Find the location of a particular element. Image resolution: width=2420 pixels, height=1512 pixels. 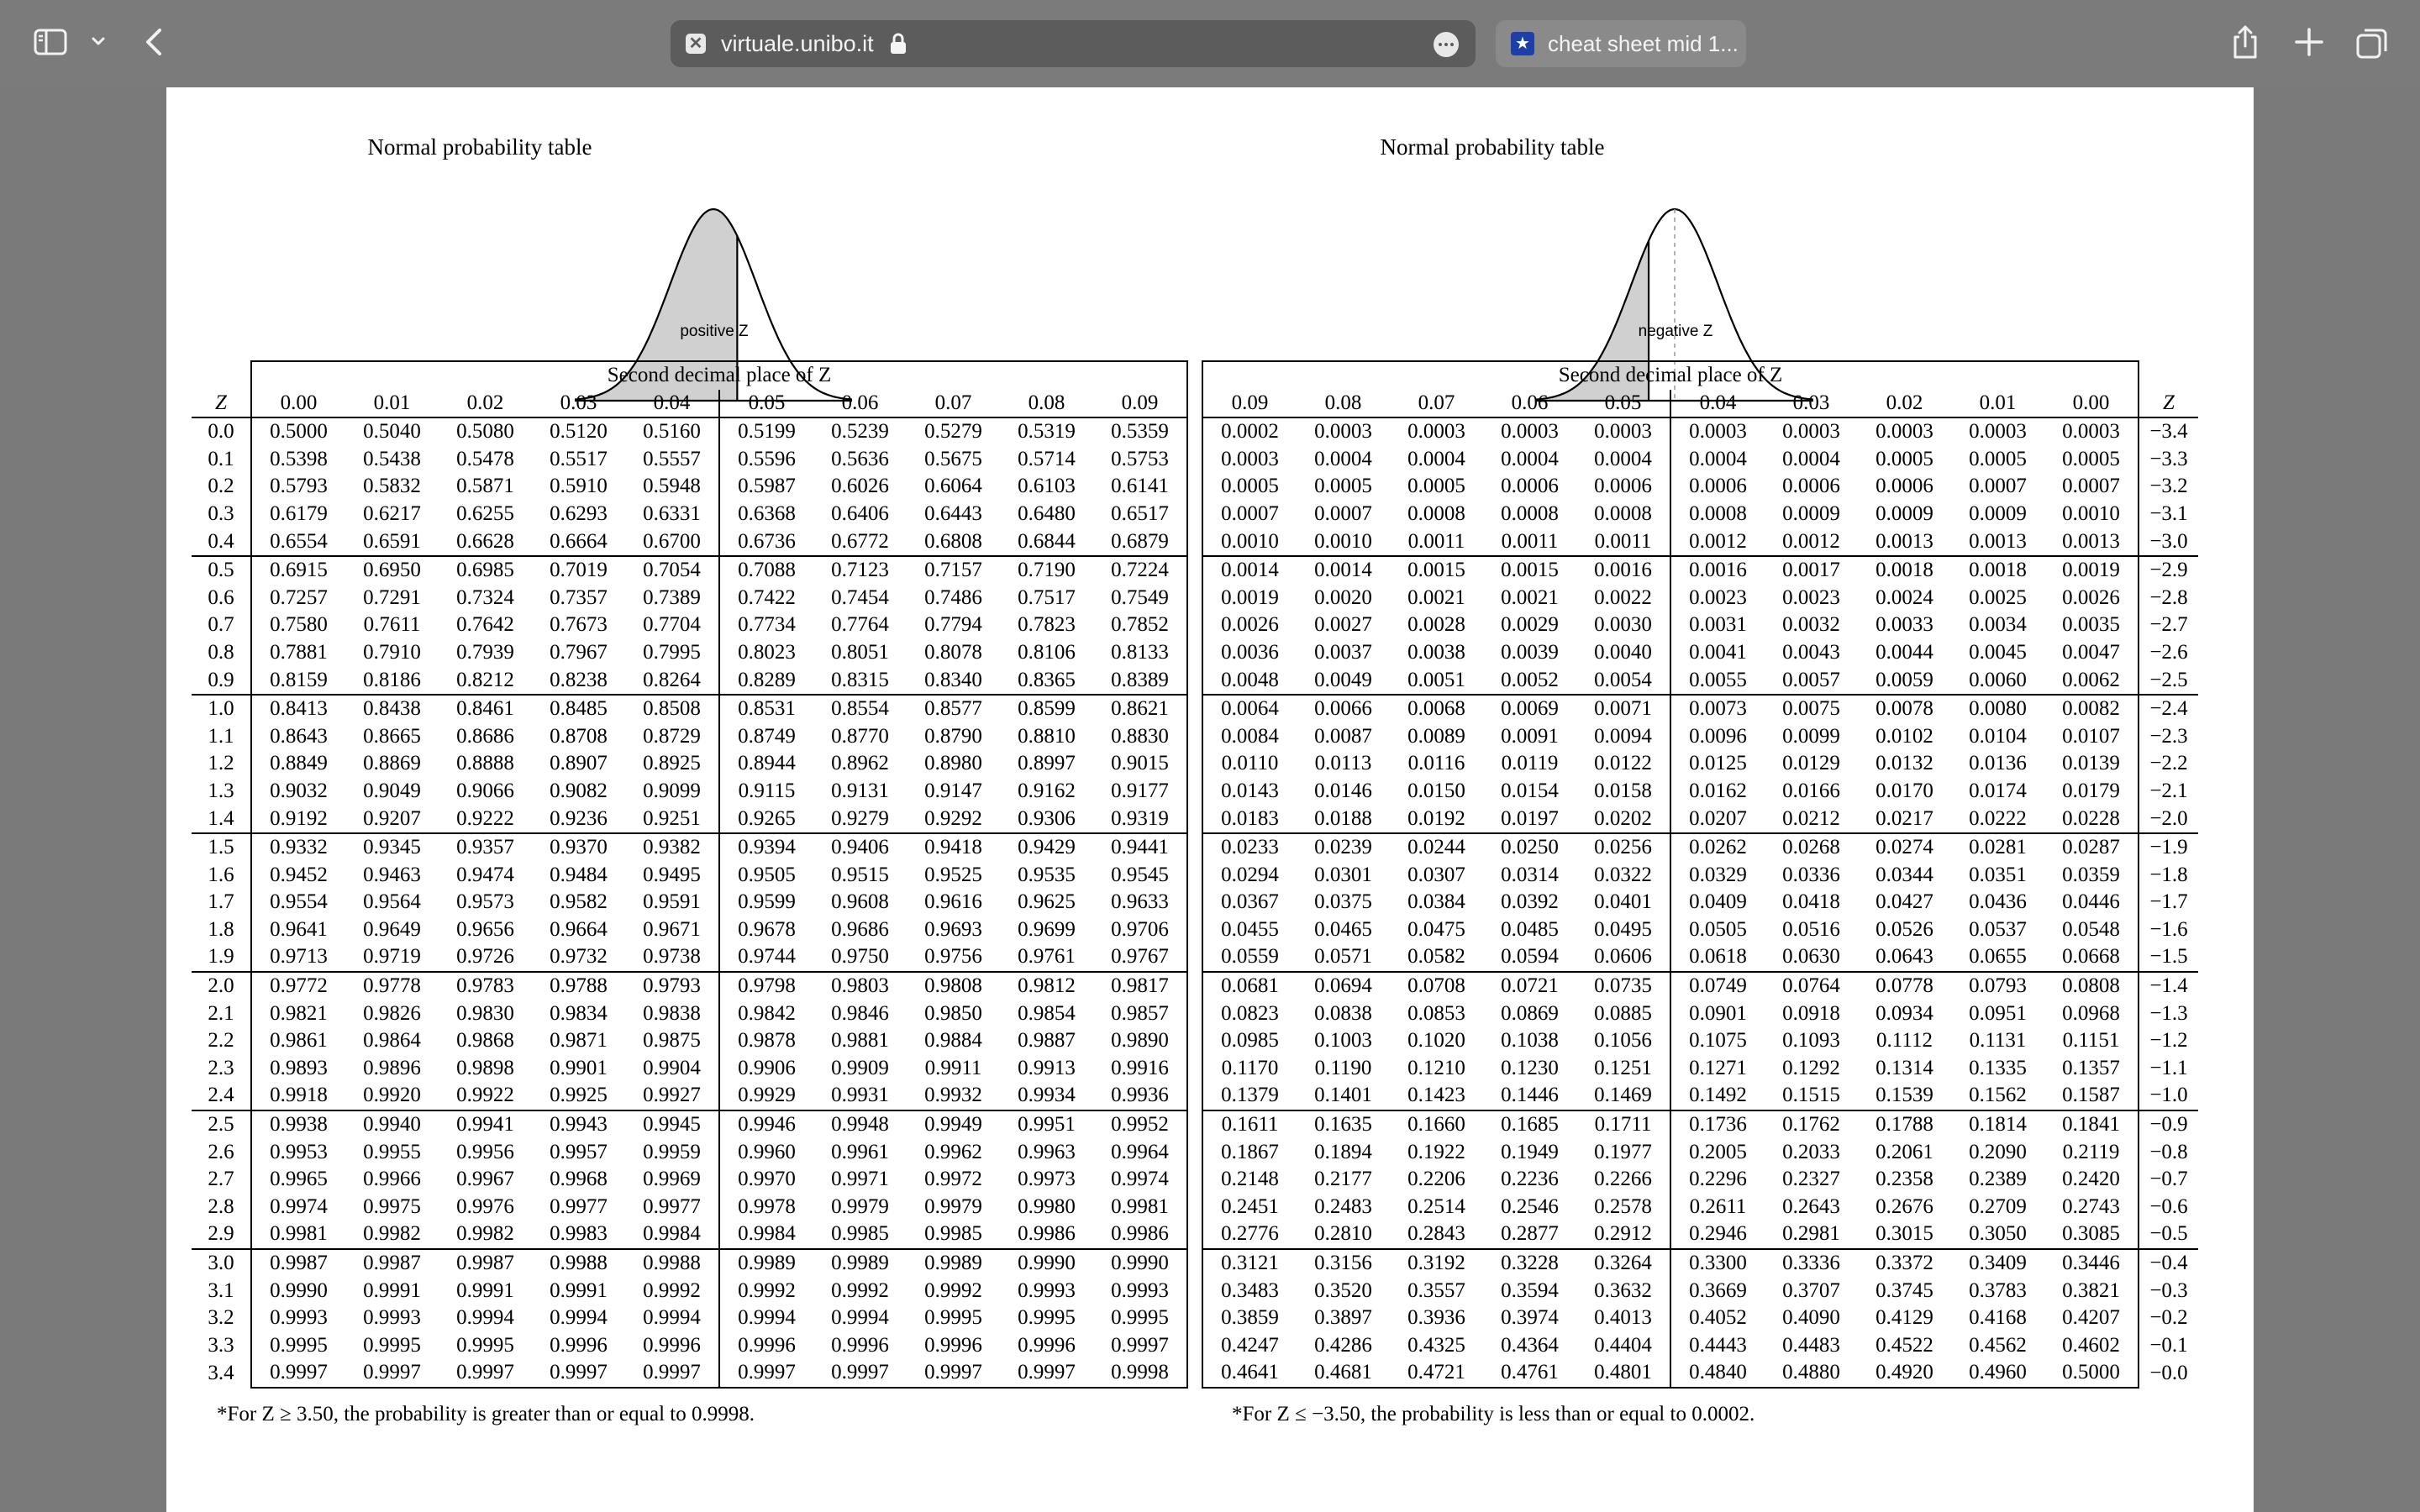

probability-cell: 0.1056 is located at coordinates (1623, 1041).